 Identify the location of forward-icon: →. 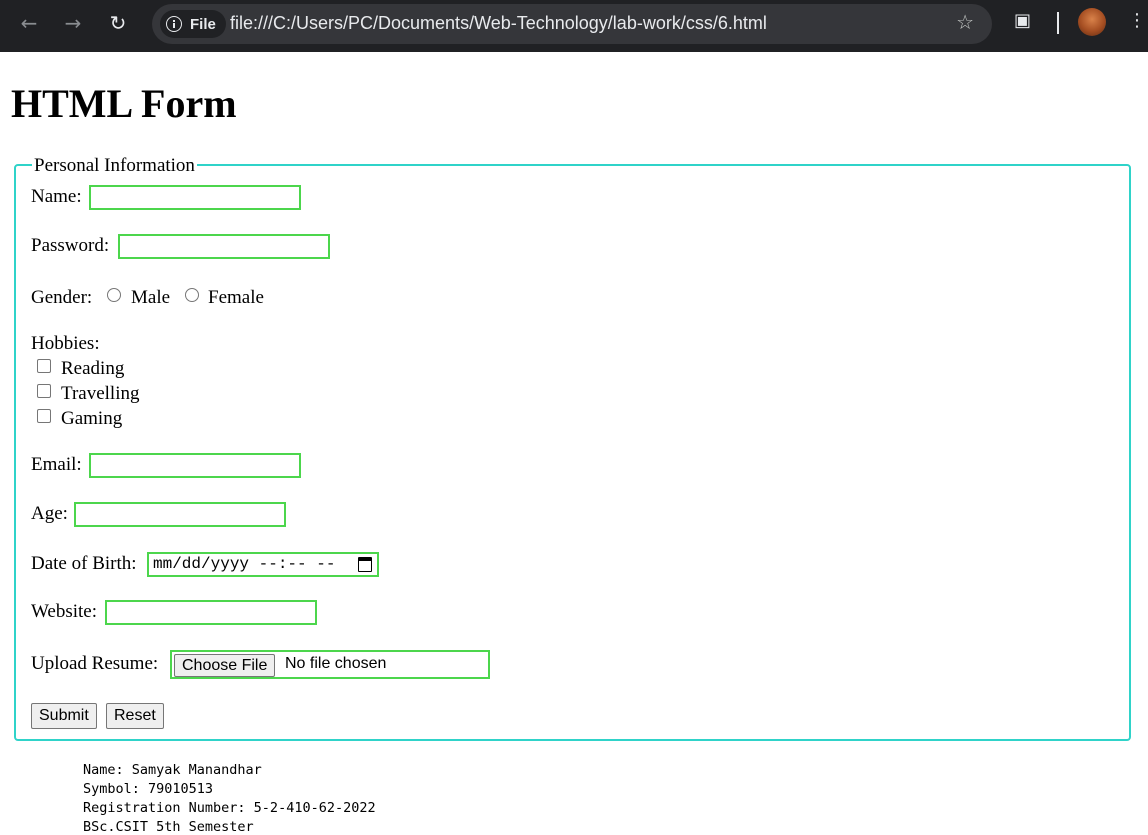
(73, 23).